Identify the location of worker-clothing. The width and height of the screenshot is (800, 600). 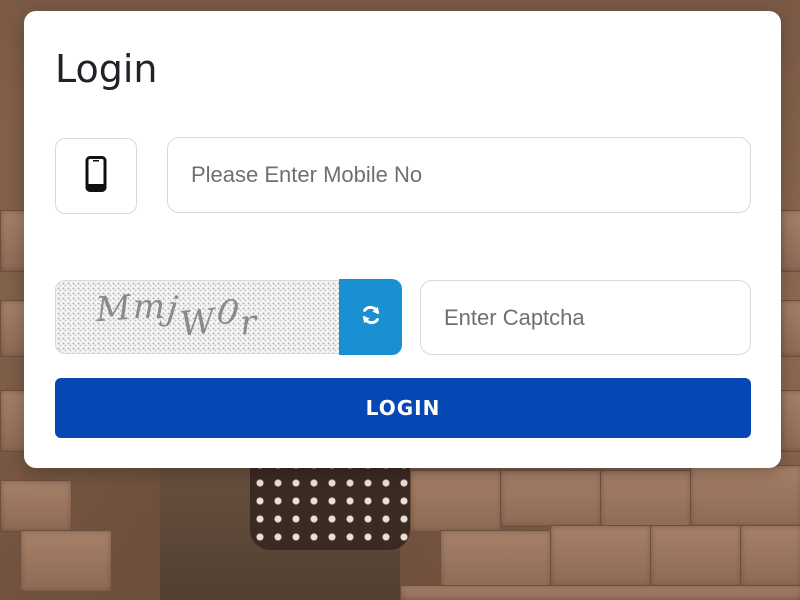
(330, 502).